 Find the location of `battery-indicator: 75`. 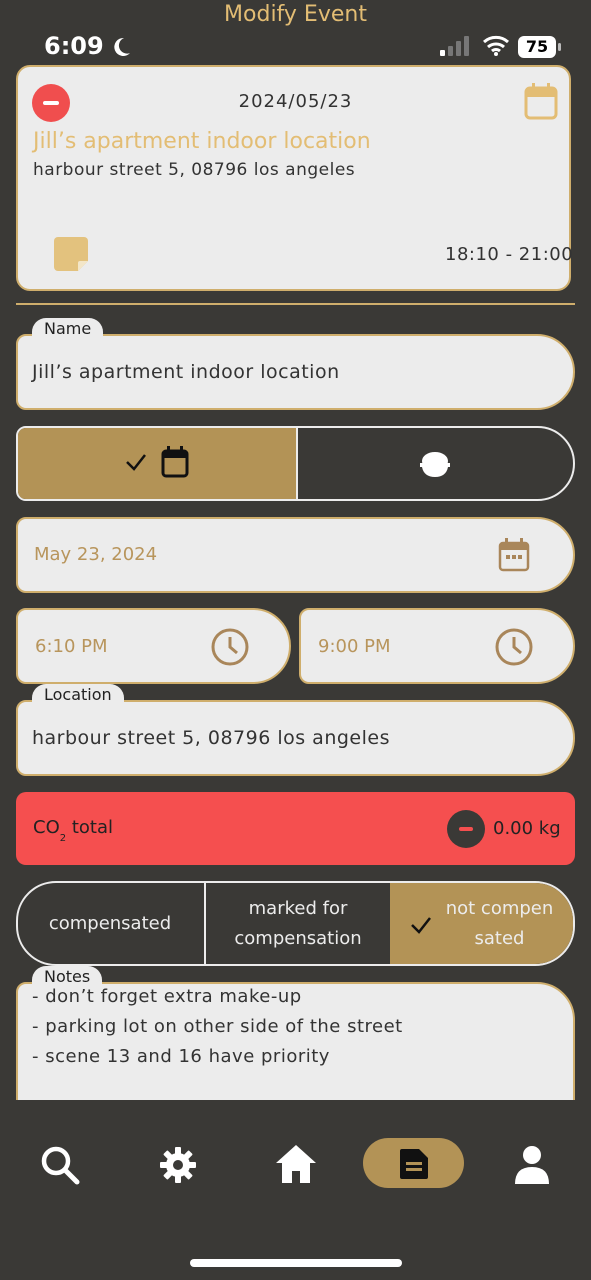

battery-indicator: 75 is located at coordinates (540, 47).